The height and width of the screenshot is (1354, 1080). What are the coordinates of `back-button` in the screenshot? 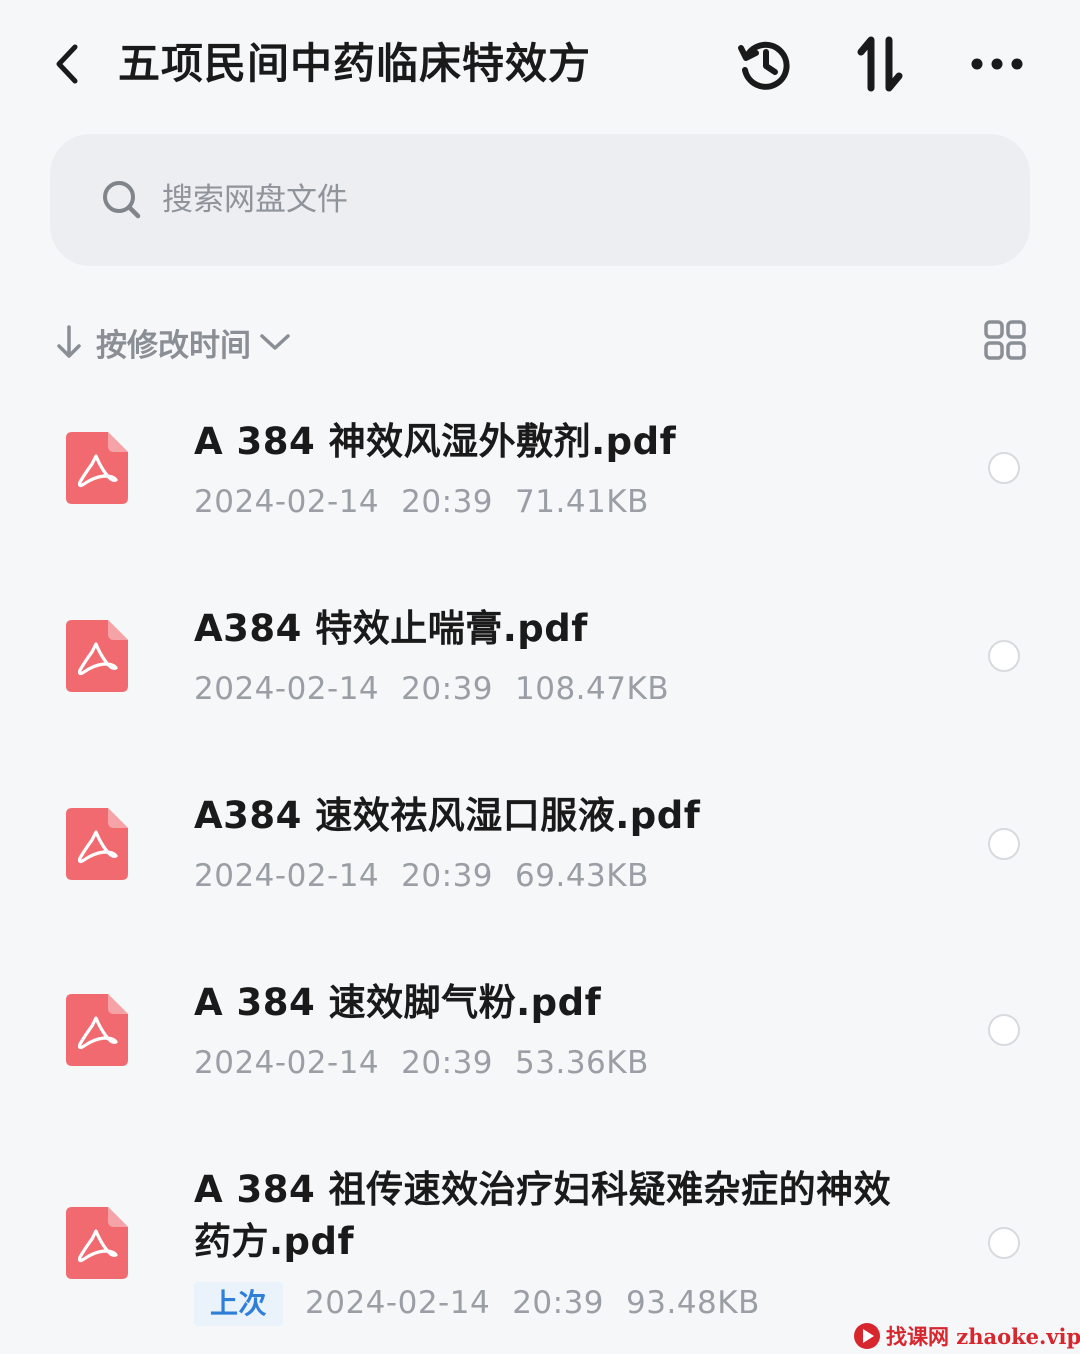 It's located at (68, 64).